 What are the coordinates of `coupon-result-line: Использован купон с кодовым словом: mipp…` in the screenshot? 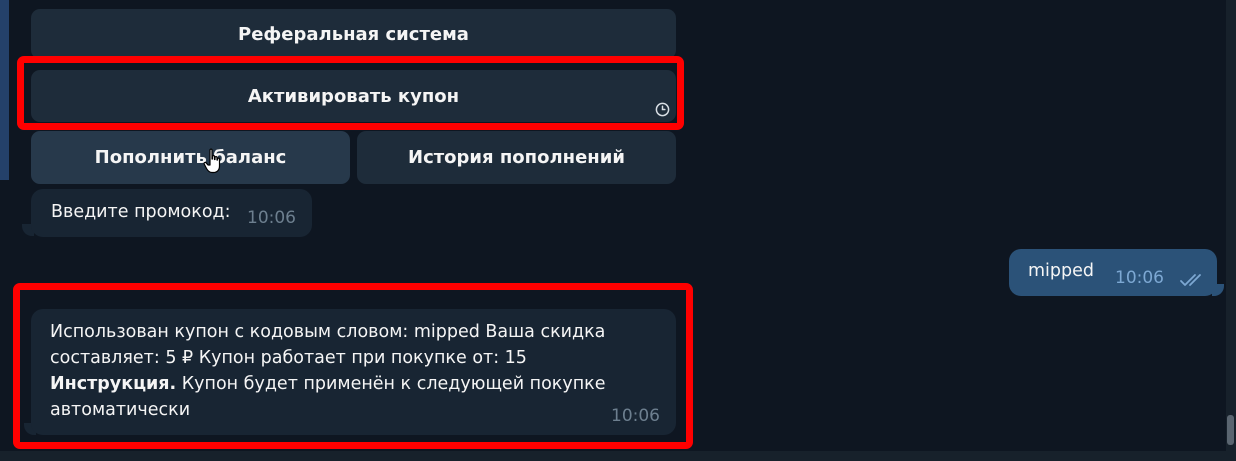 It's located at (328, 332).